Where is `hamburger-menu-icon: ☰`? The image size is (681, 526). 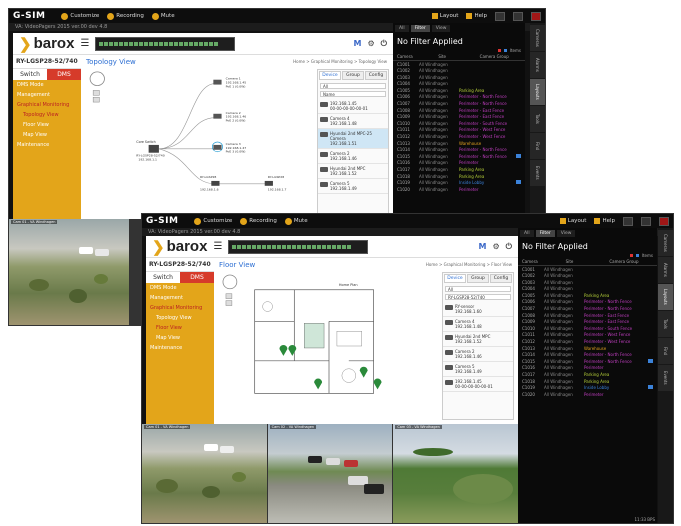 hamburger-menu-icon: ☰ is located at coordinates (84, 43).